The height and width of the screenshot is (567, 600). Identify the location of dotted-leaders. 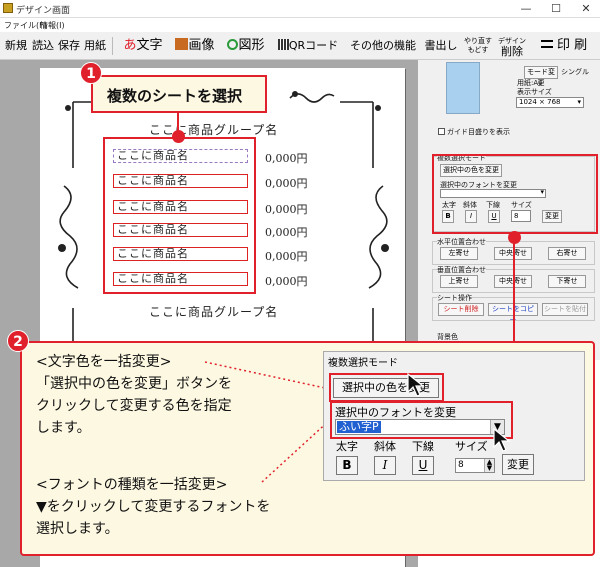
(268, 422).